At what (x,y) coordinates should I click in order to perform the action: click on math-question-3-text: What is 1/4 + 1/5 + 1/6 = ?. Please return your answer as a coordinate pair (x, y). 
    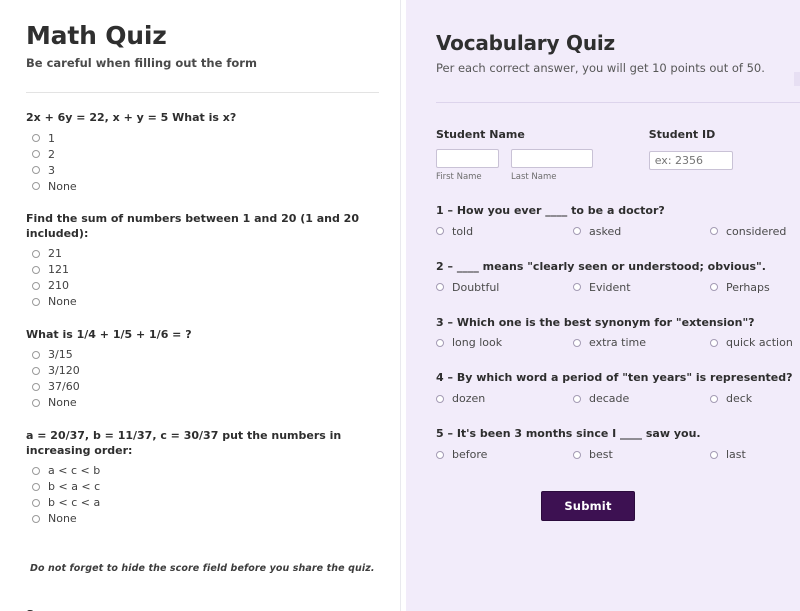
    Looking at the image, I should click on (109, 334).